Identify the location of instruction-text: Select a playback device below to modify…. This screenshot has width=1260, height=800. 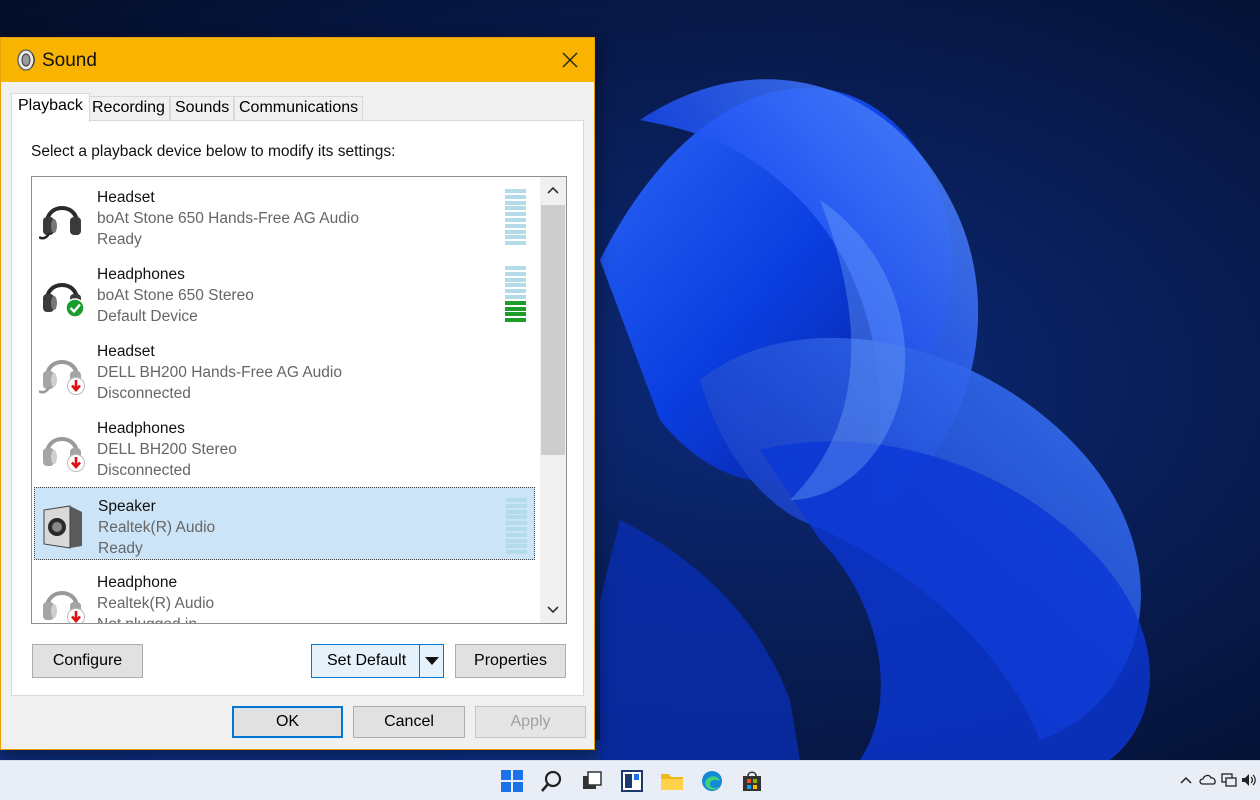
(213, 151).